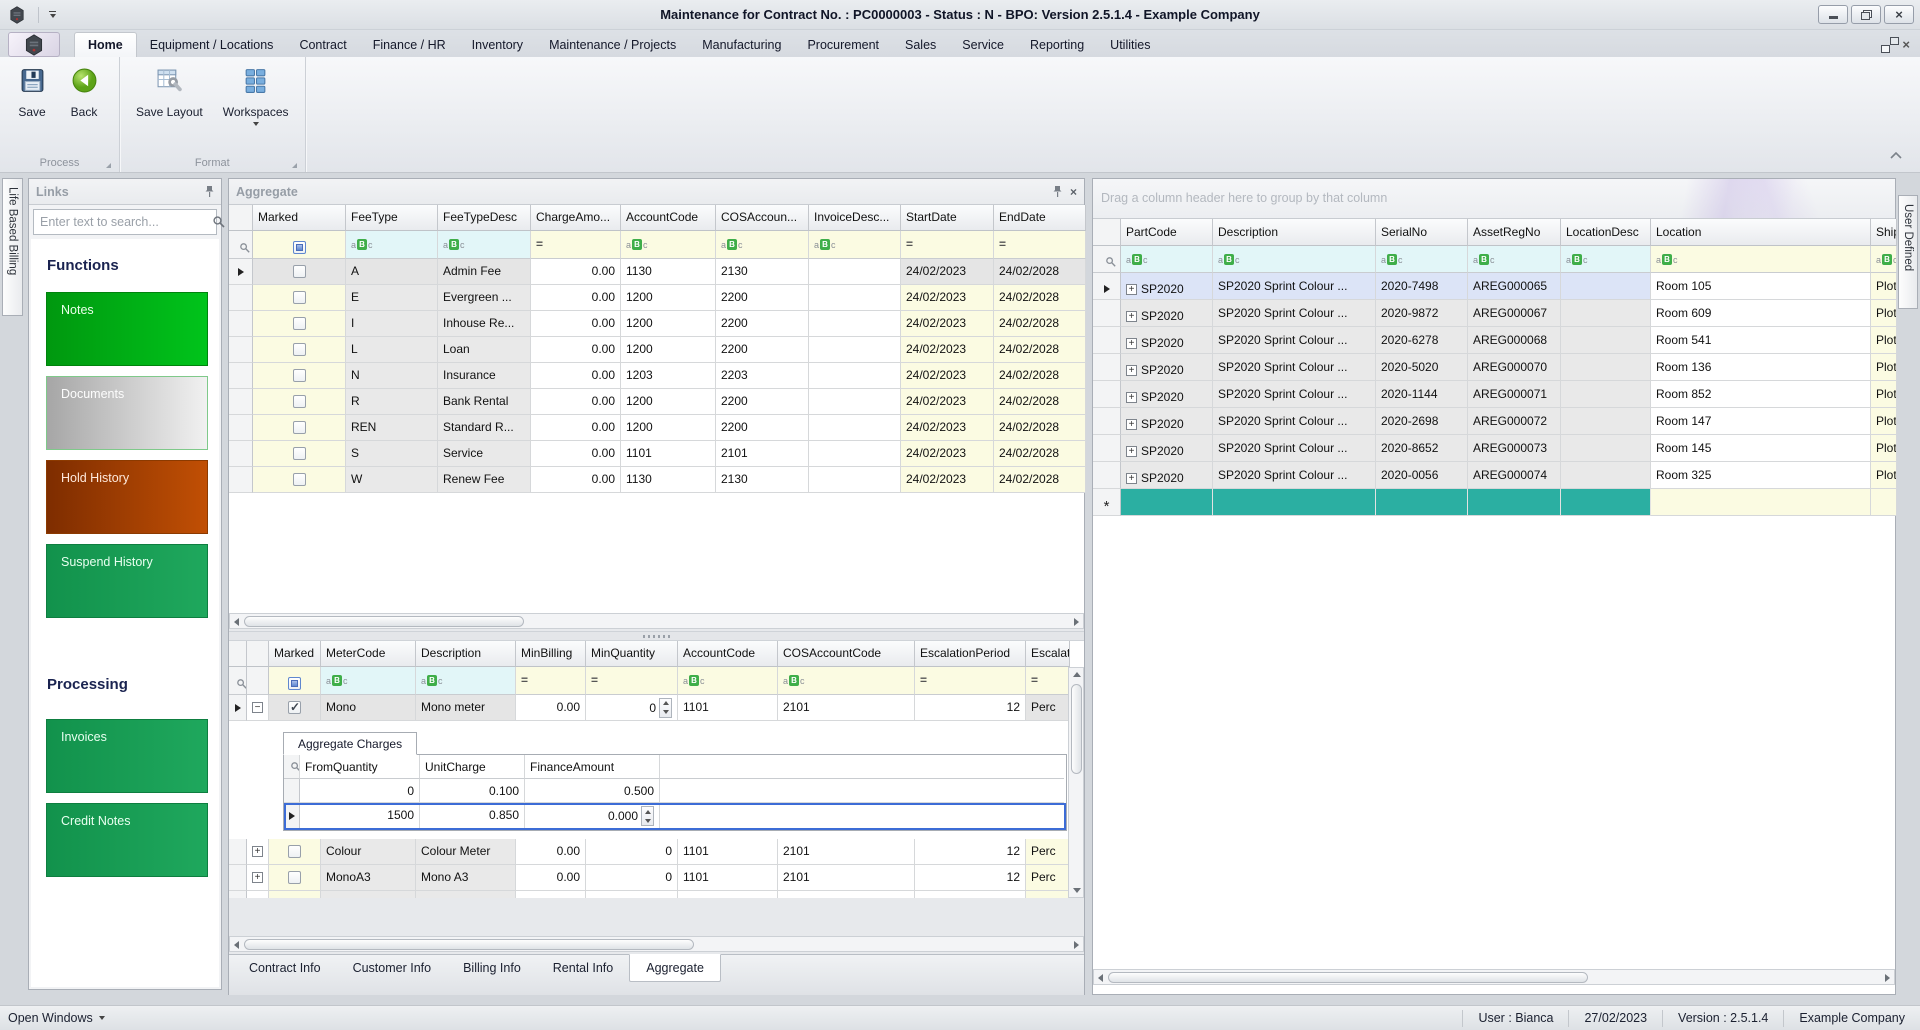 The height and width of the screenshot is (1030, 1920). I want to click on dialog-launcher-icon, so click(108, 165).